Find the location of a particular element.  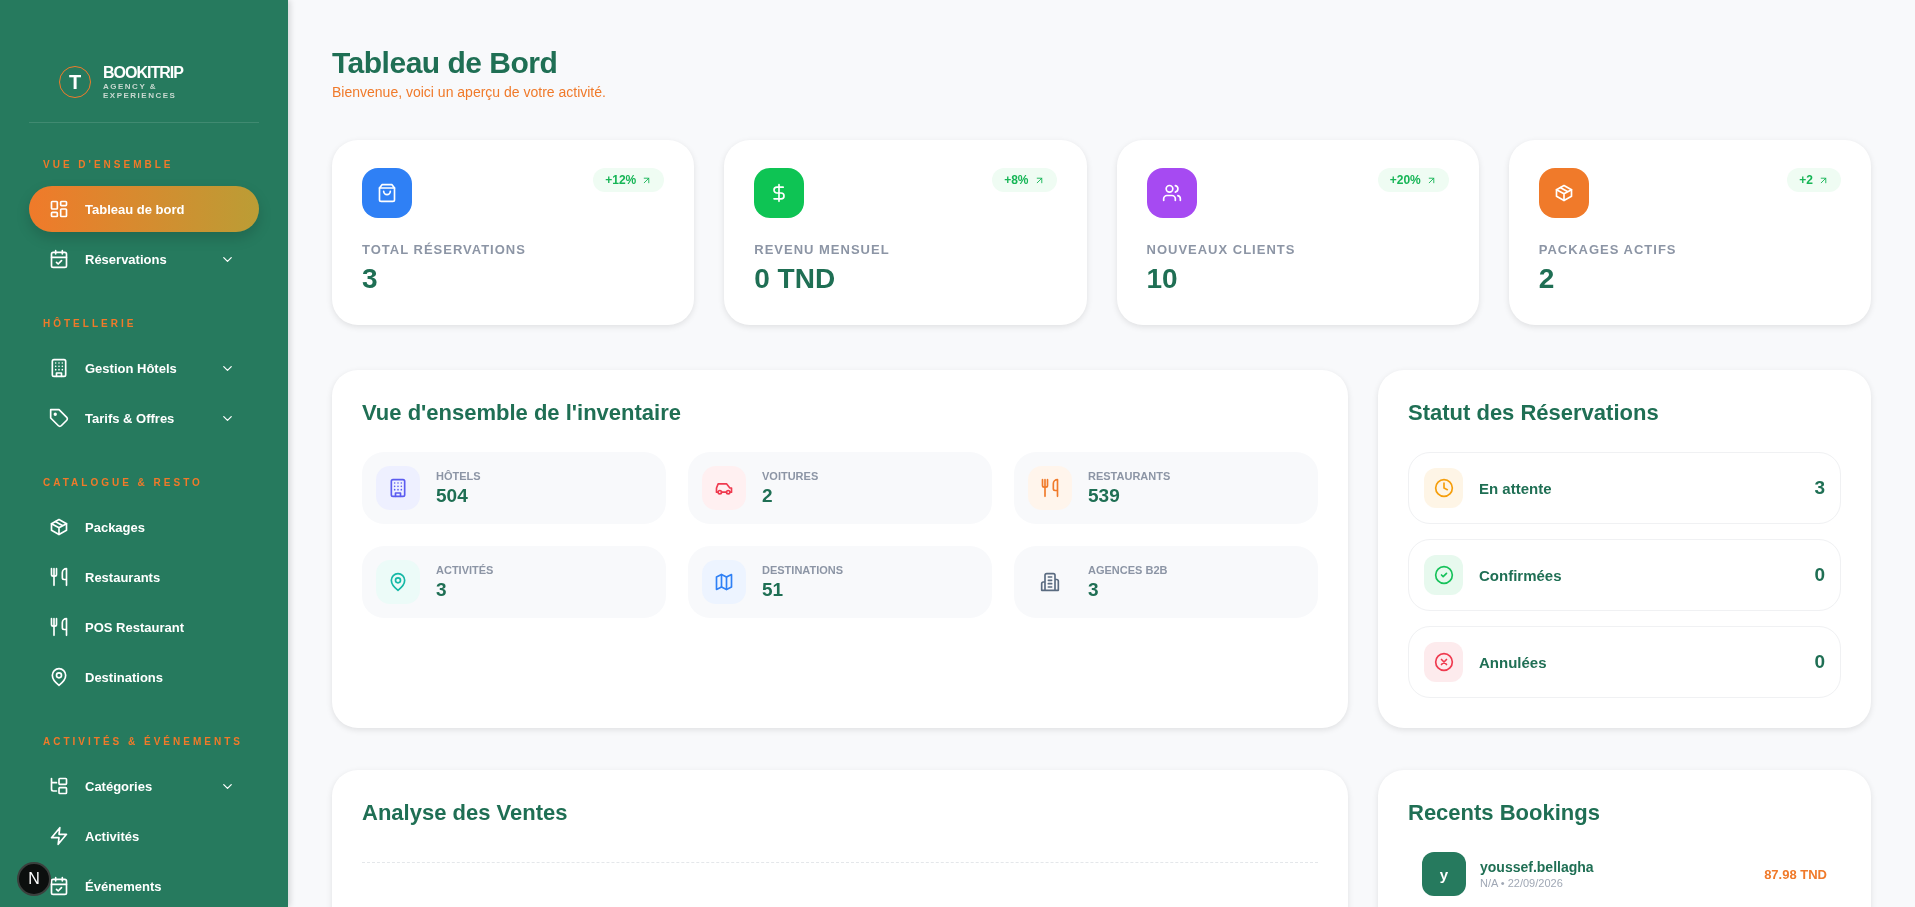

inventory-label: VOITURES is located at coordinates (790, 475).